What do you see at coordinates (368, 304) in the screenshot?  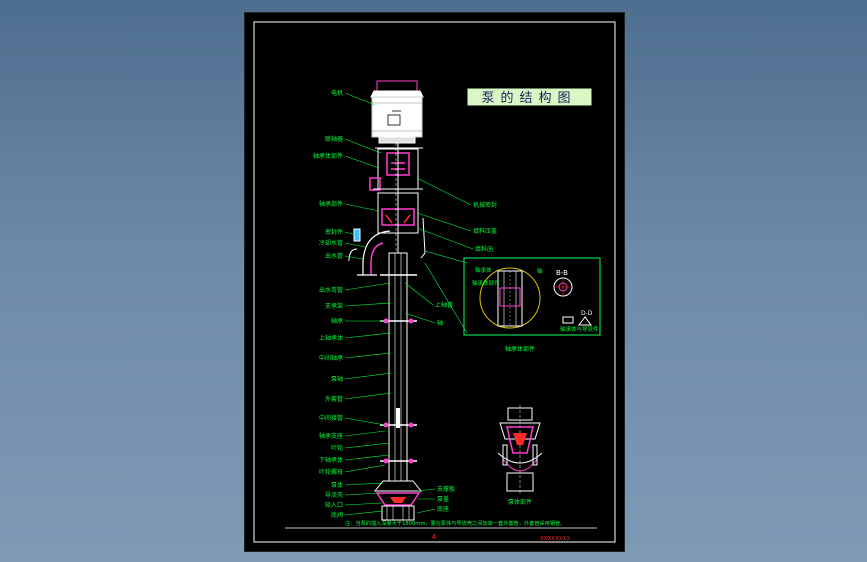 I see `left-leader-lines` at bounding box center [368, 304].